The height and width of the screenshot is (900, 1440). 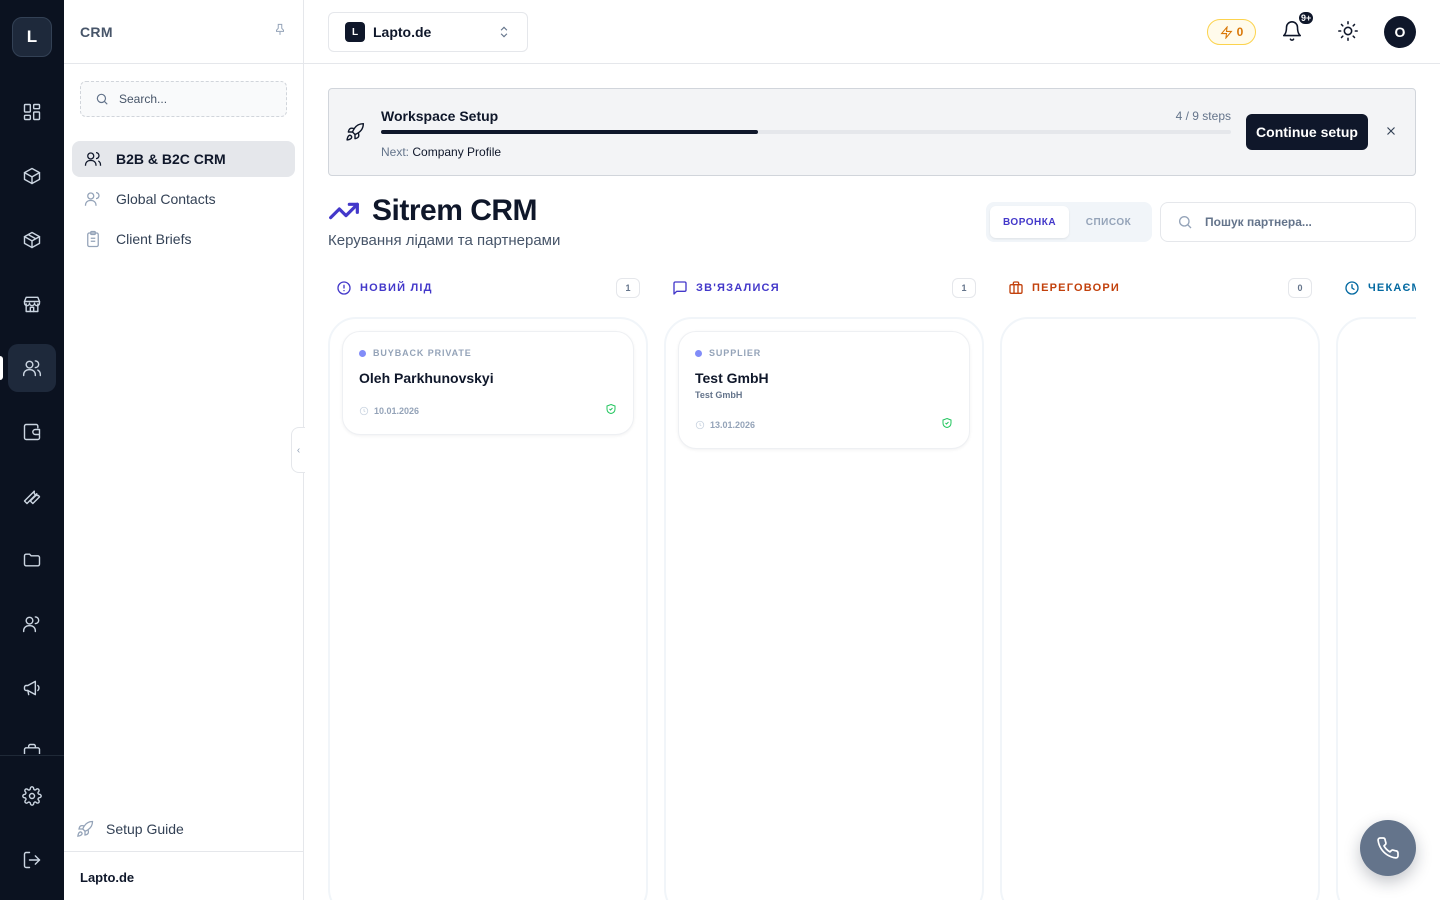 What do you see at coordinates (32, 755) in the screenshot?
I see `rail-divider` at bounding box center [32, 755].